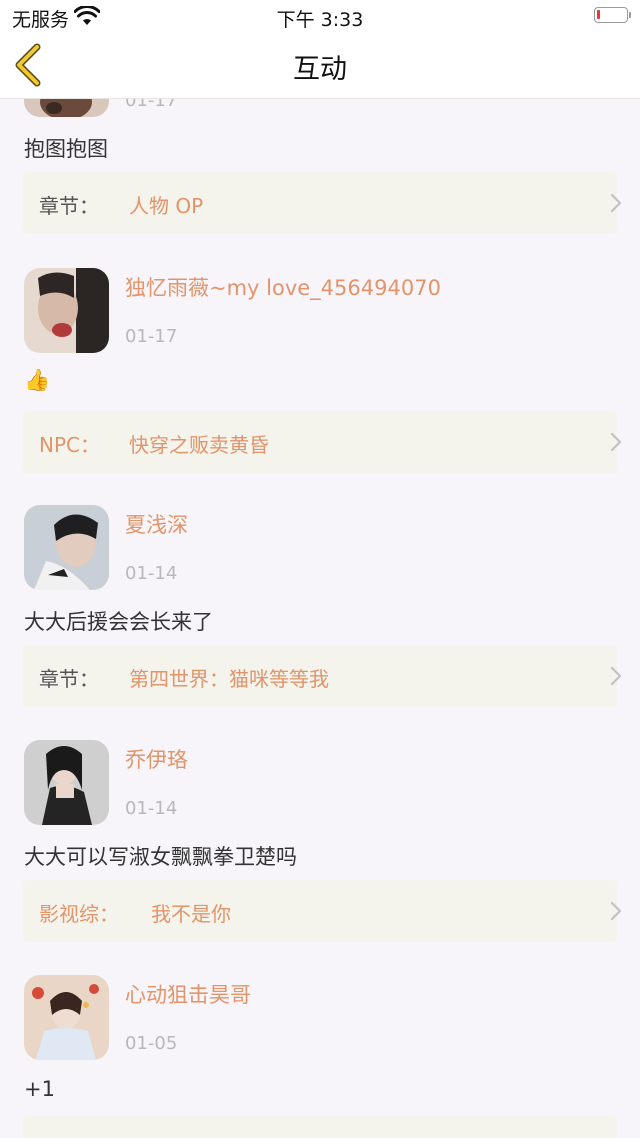 The width and height of the screenshot is (640, 1138). Describe the element at coordinates (320, 1127) in the screenshot. I see `source-card-partial` at that location.